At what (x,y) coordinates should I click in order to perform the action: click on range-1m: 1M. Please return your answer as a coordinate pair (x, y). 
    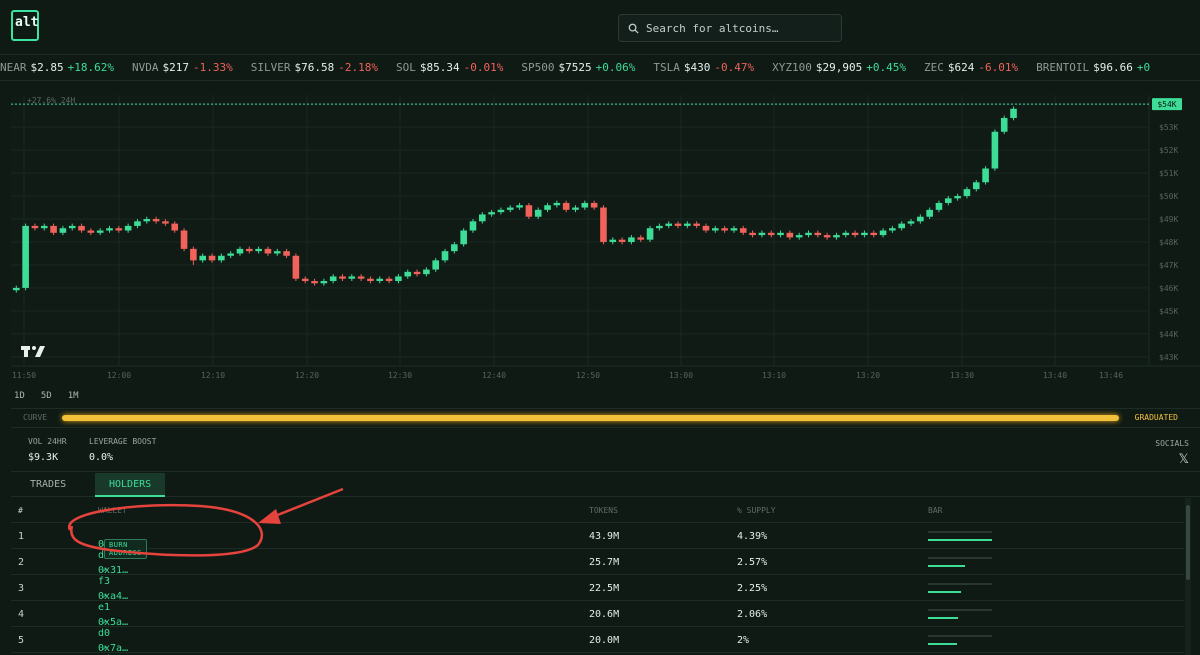
    Looking at the image, I should click on (73, 396).